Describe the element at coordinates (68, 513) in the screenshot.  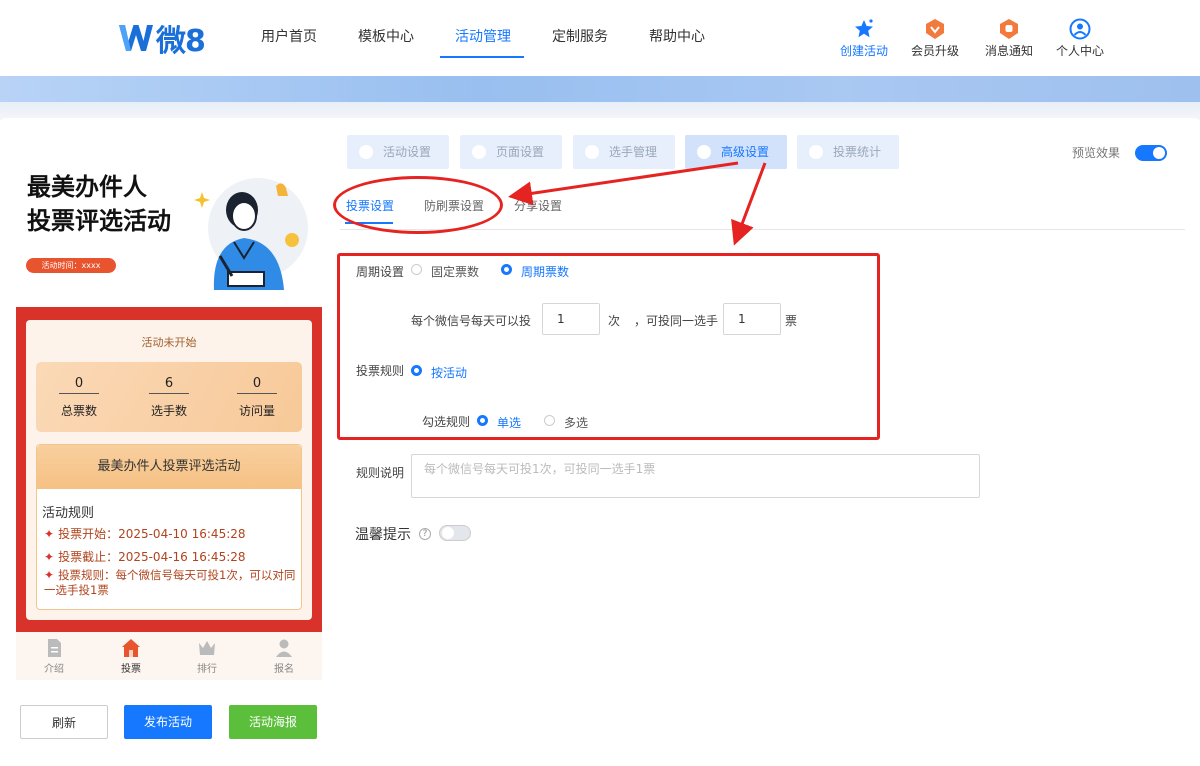
I see `rules-title: 活动规则` at that location.